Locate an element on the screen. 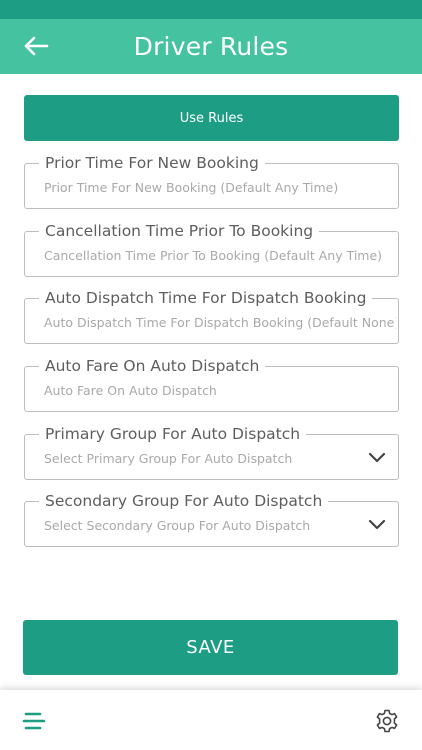 Image resolution: width=422 pixels, height=750 pixels. field-label: Prior Time For New Booking is located at coordinates (152, 163).